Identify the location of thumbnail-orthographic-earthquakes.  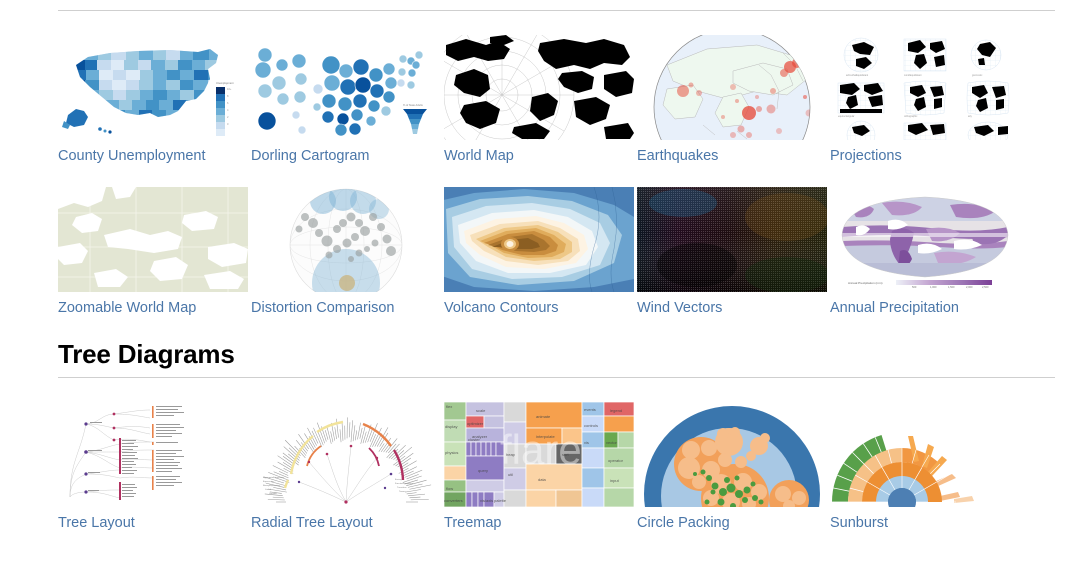
(732, 87).